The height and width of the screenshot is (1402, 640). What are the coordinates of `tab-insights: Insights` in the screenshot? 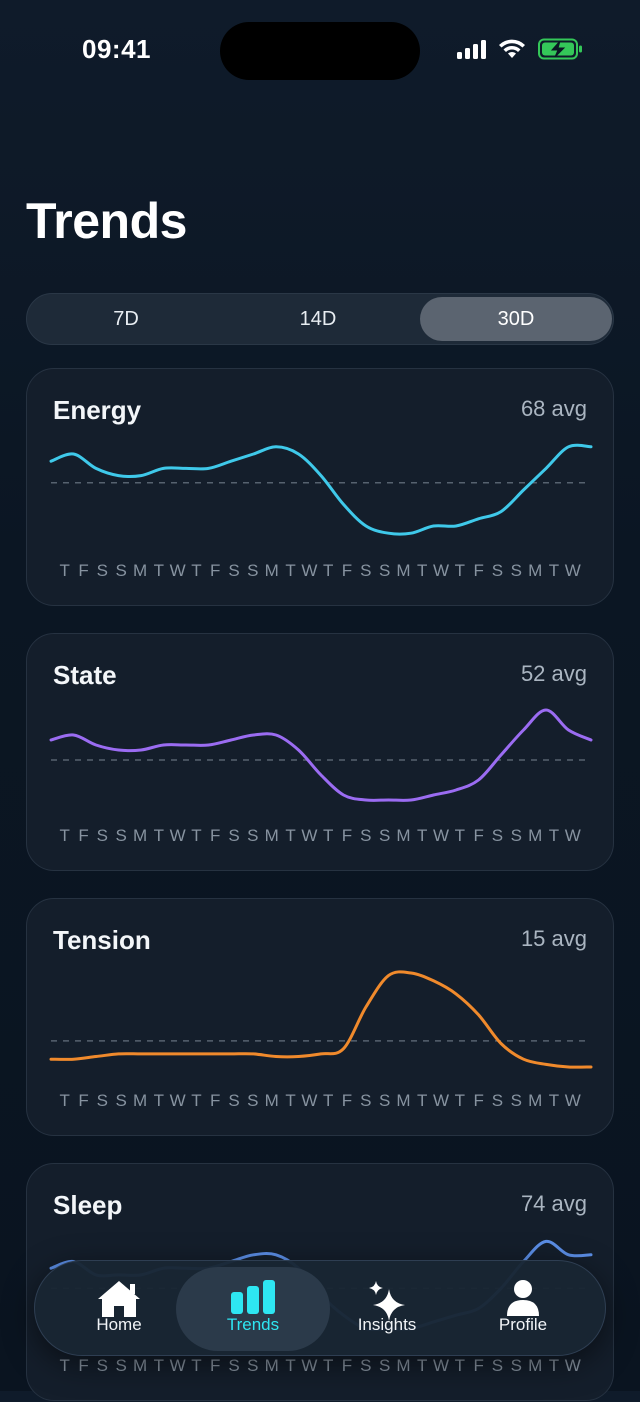 It's located at (387, 1309).